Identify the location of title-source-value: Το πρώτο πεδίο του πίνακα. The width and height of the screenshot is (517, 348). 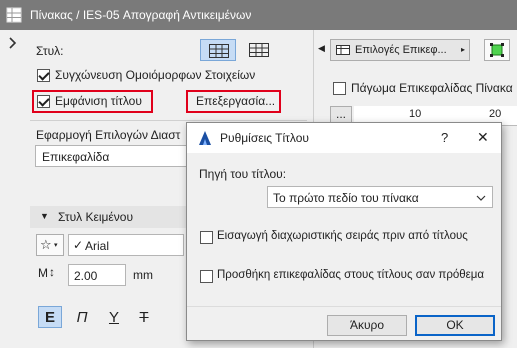
(346, 198).